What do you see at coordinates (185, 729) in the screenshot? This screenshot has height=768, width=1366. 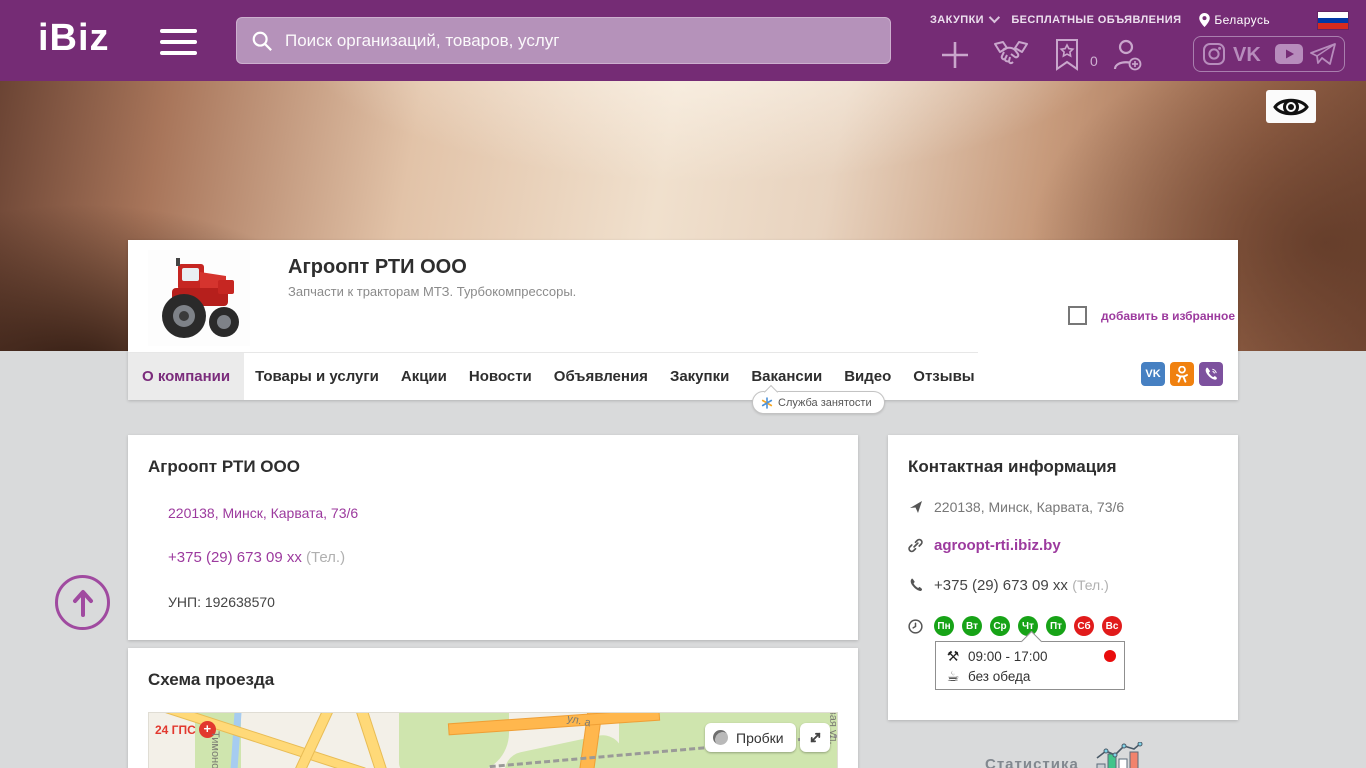 I see `map-gps-label: 24 ГПС +` at bounding box center [185, 729].